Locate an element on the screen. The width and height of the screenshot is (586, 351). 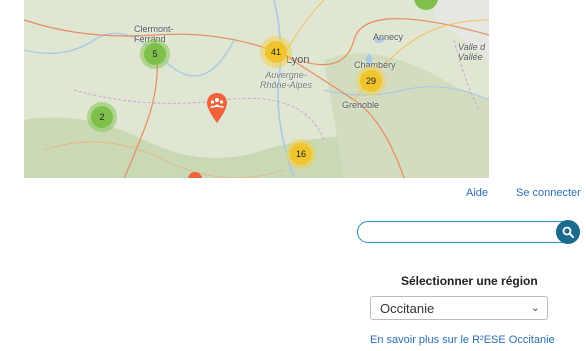
city-label-grenoble: Grenoble is located at coordinates (361, 105).